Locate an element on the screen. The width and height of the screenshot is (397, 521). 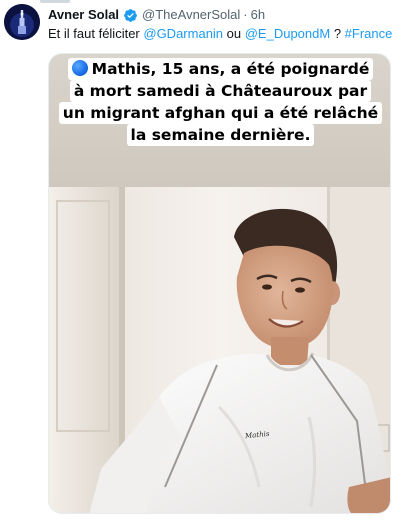
tweet-header: Avner Solal @TheAvnerSolal · 6h is located at coordinates (156, 15).